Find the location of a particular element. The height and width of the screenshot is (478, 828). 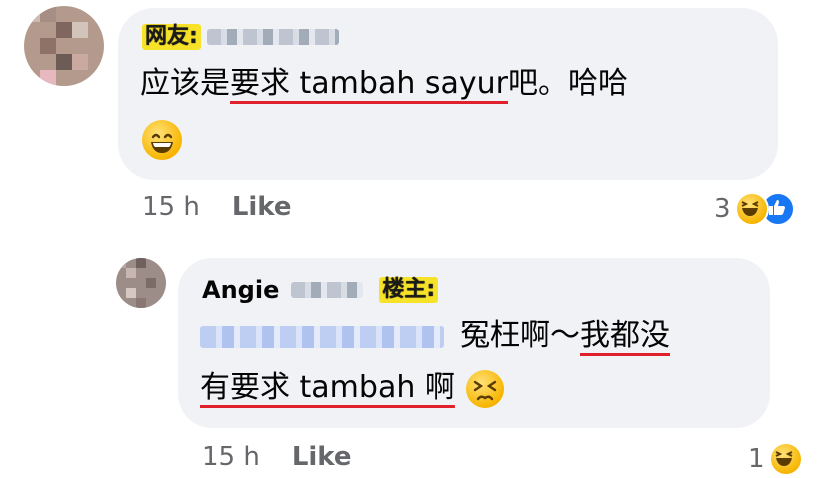

author-tag: 楼主: is located at coordinates (409, 290).